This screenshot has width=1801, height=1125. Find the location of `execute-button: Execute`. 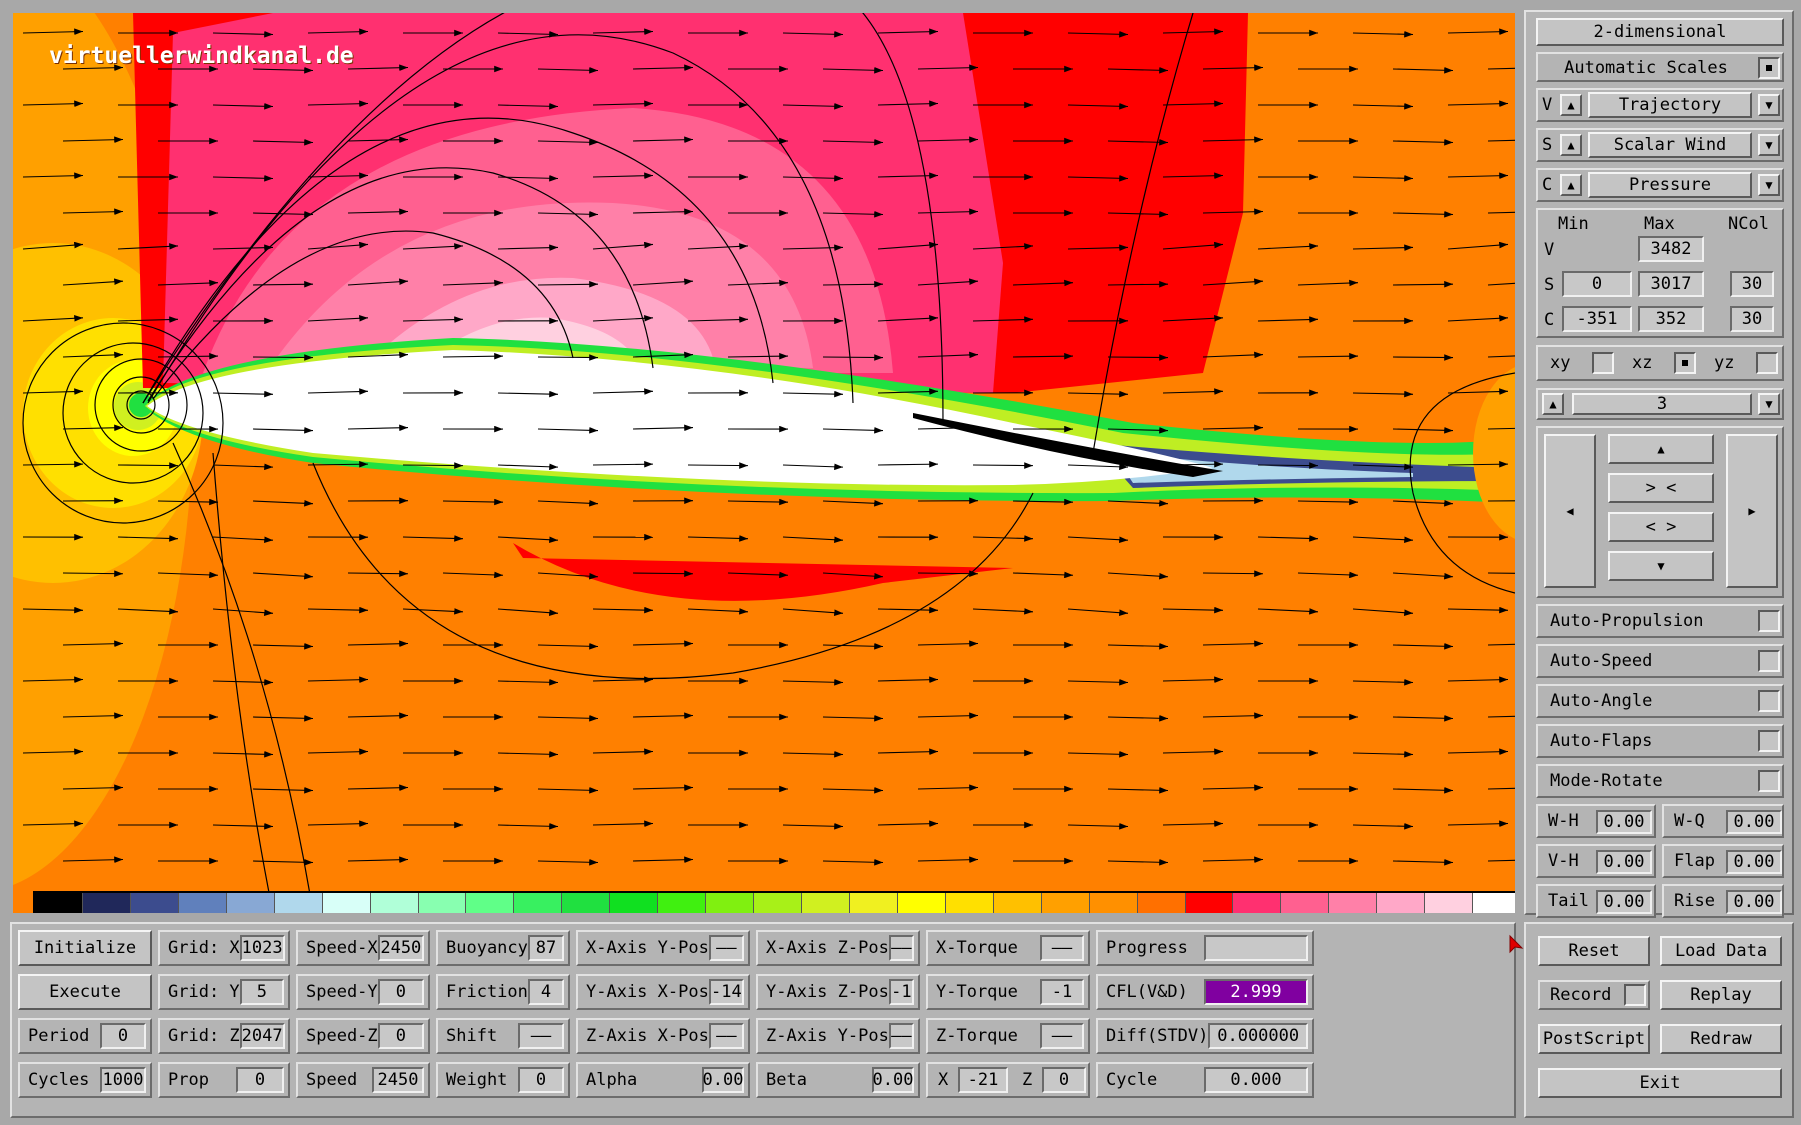

execute-button: Execute is located at coordinates (85, 992).